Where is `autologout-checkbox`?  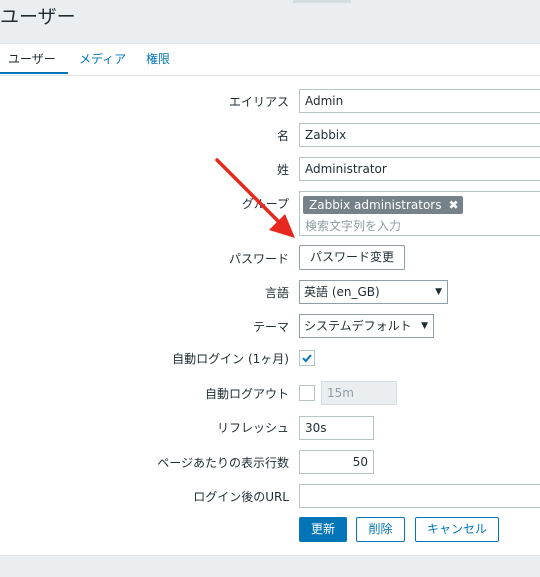 autologout-checkbox is located at coordinates (307, 393).